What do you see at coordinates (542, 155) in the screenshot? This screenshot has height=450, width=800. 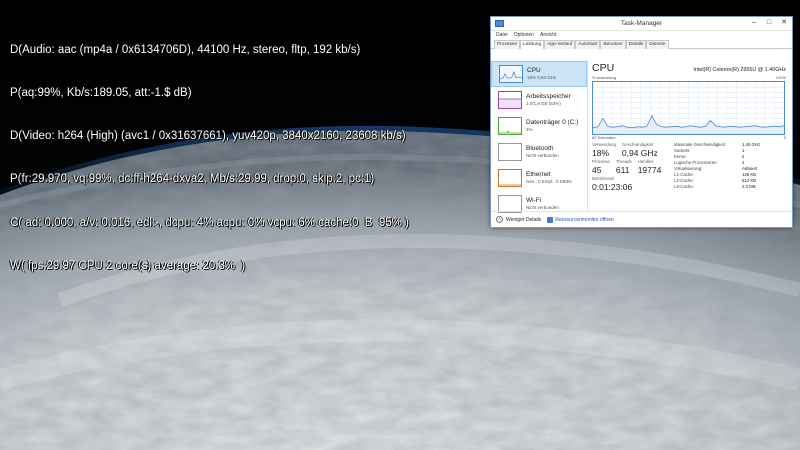 I see `sidebar-item-sub: Nicht verbunden` at bounding box center [542, 155].